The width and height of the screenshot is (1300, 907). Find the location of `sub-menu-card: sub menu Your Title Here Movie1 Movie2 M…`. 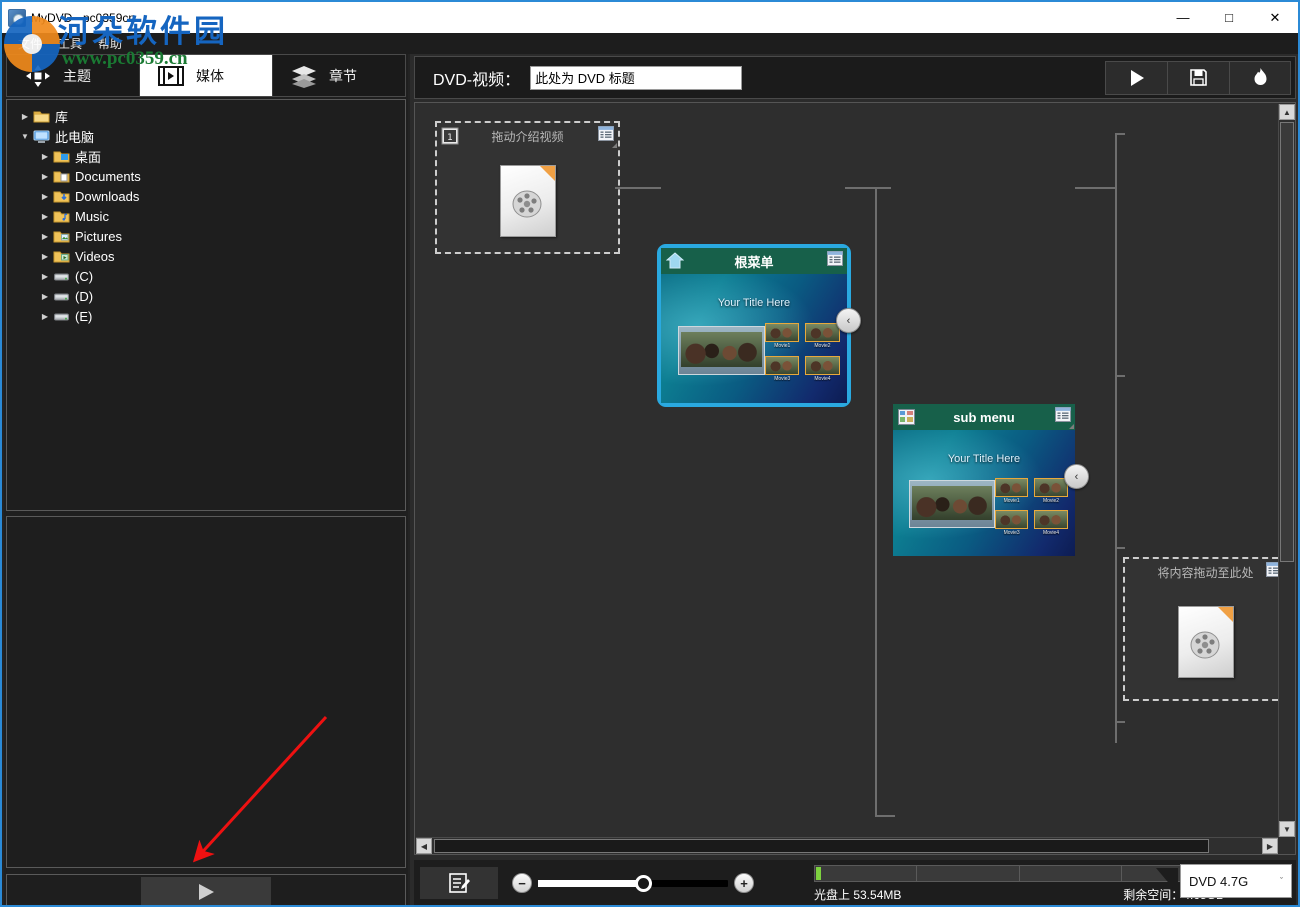

sub-menu-card: sub menu Your Title Here Movie1 Movie2 M… is located at coordinates (991, 480).